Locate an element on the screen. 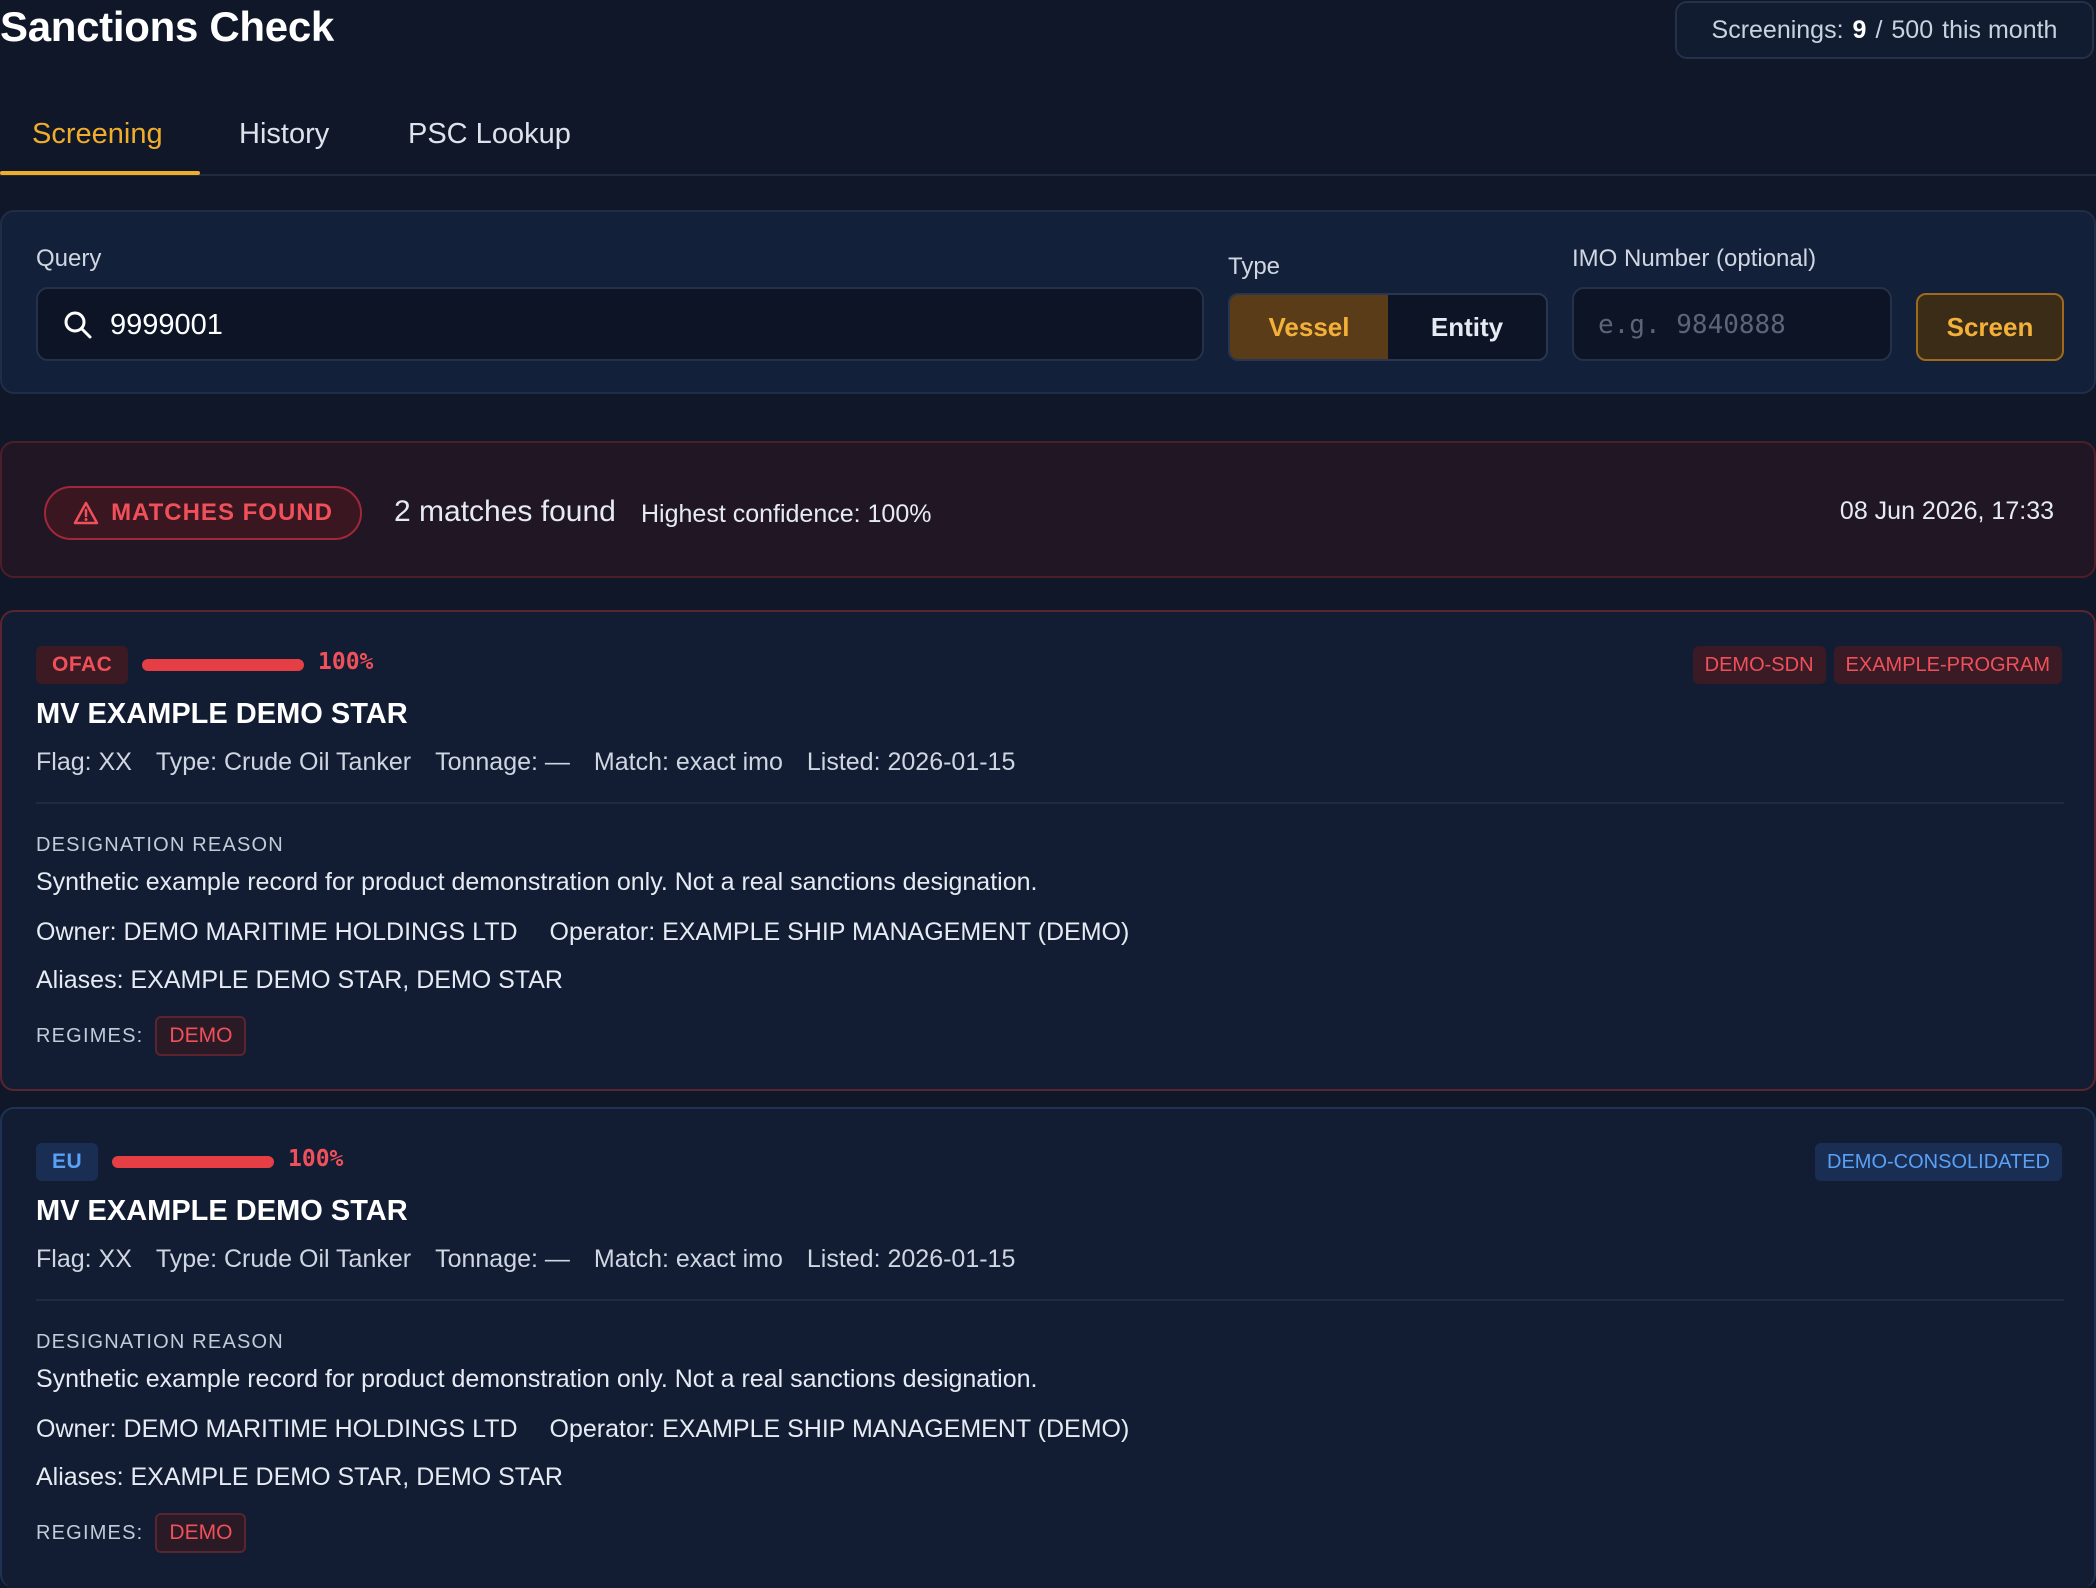 This screenshot has width=2096, height=1588. source-badge: OFAC is located at coordinates (82, 665).